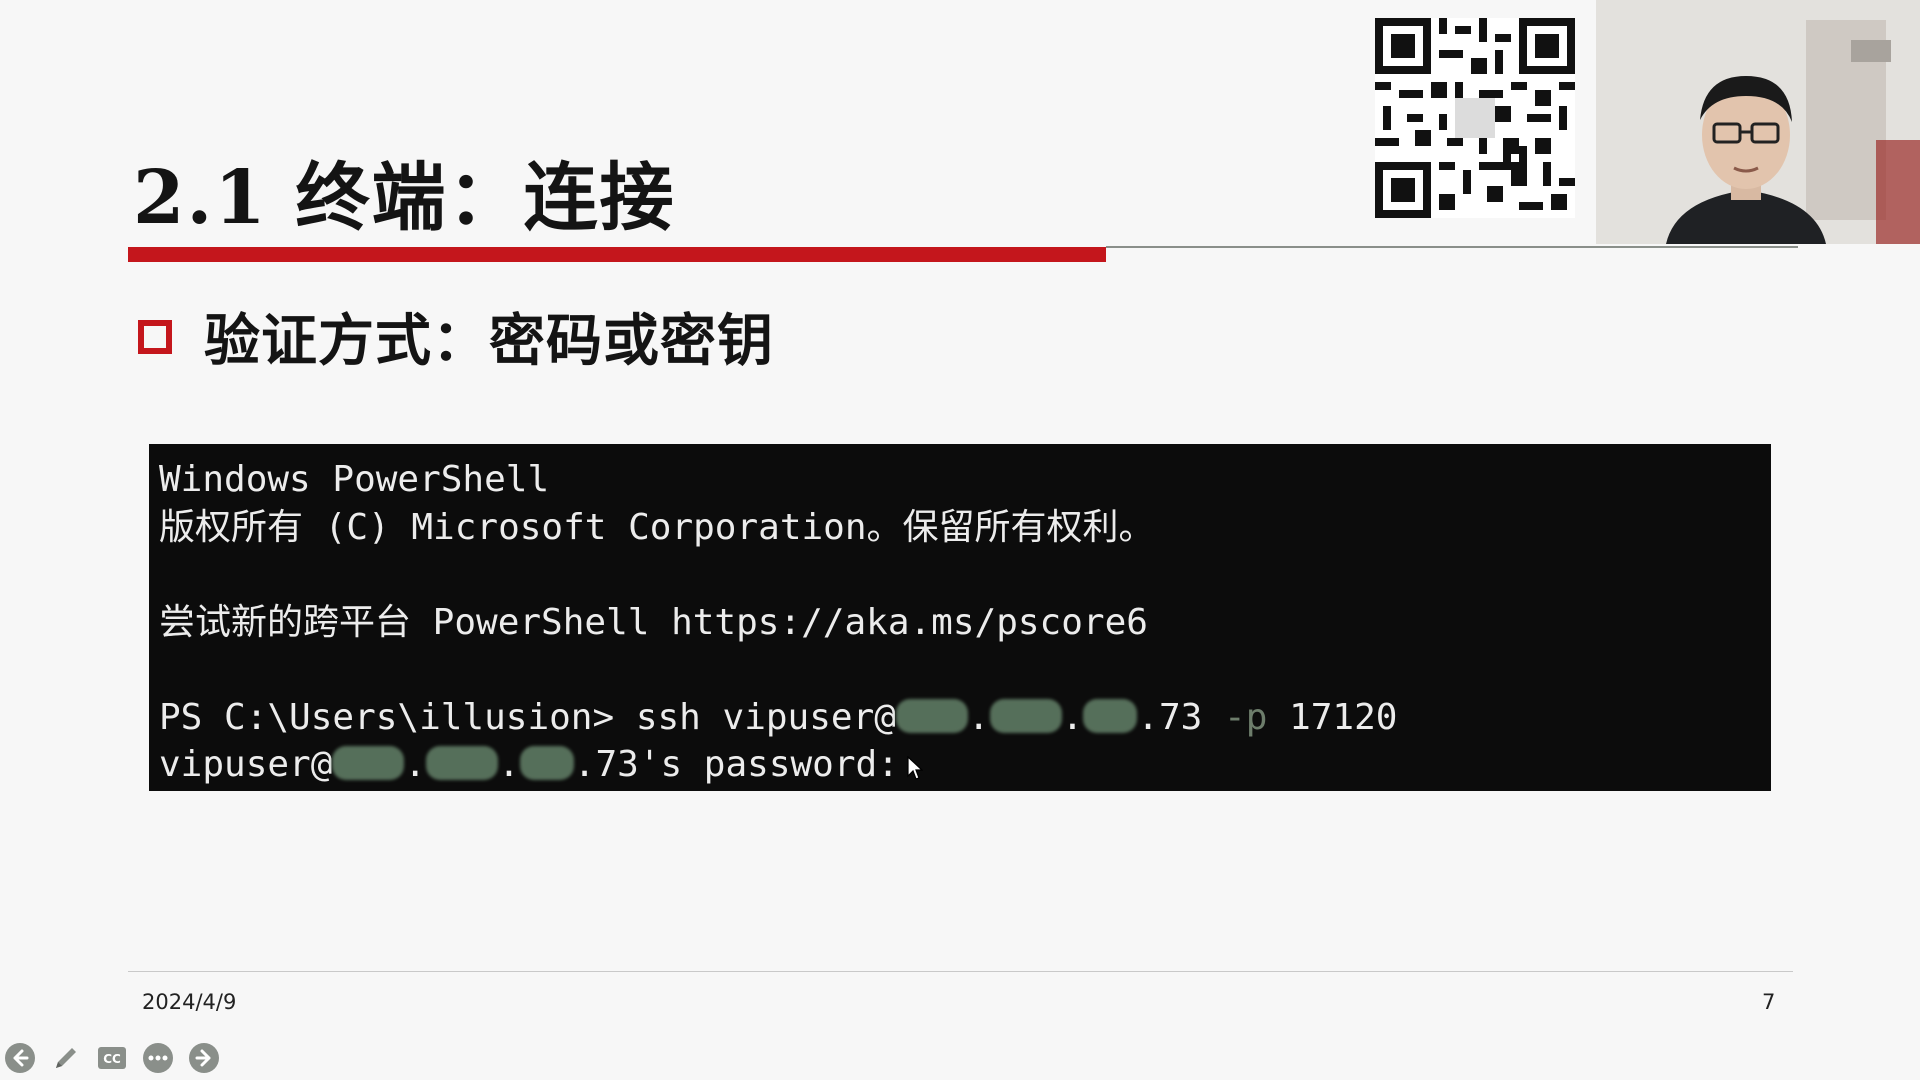  I want to click on presentation-controls: CC, so click(112, 1058).